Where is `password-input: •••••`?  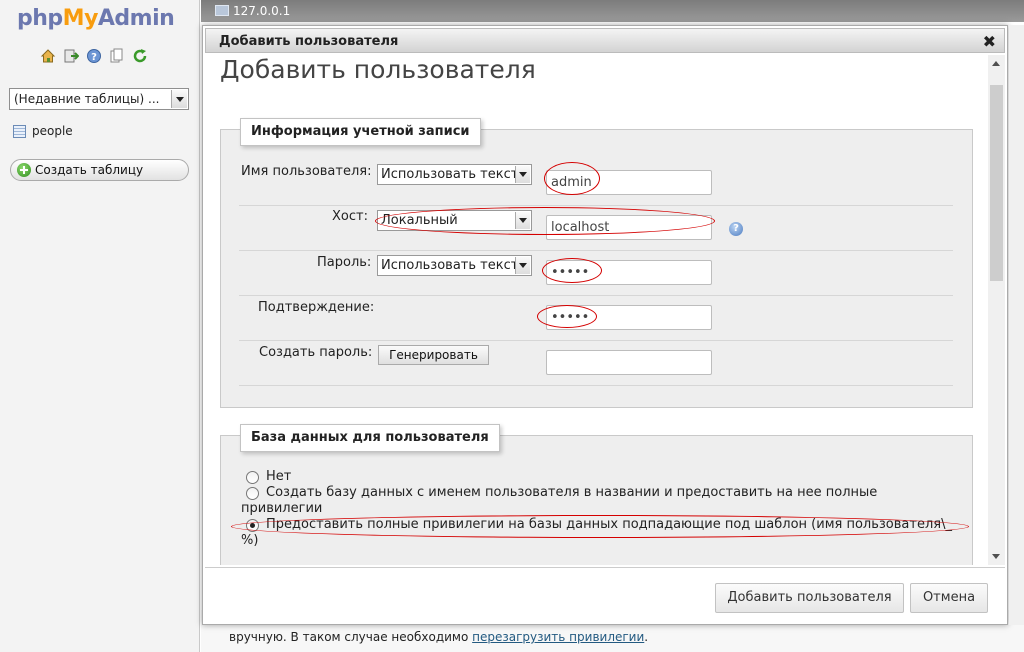 password-input: ••••• is located at coordinates (629, 272).